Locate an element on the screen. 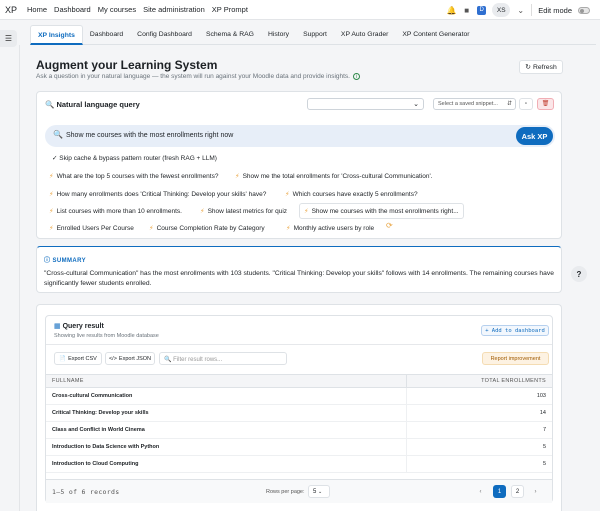 The image size is (600, 511). table-row: Critical Thinking: Develop your skills 14 is located at coordinates (299, 413).